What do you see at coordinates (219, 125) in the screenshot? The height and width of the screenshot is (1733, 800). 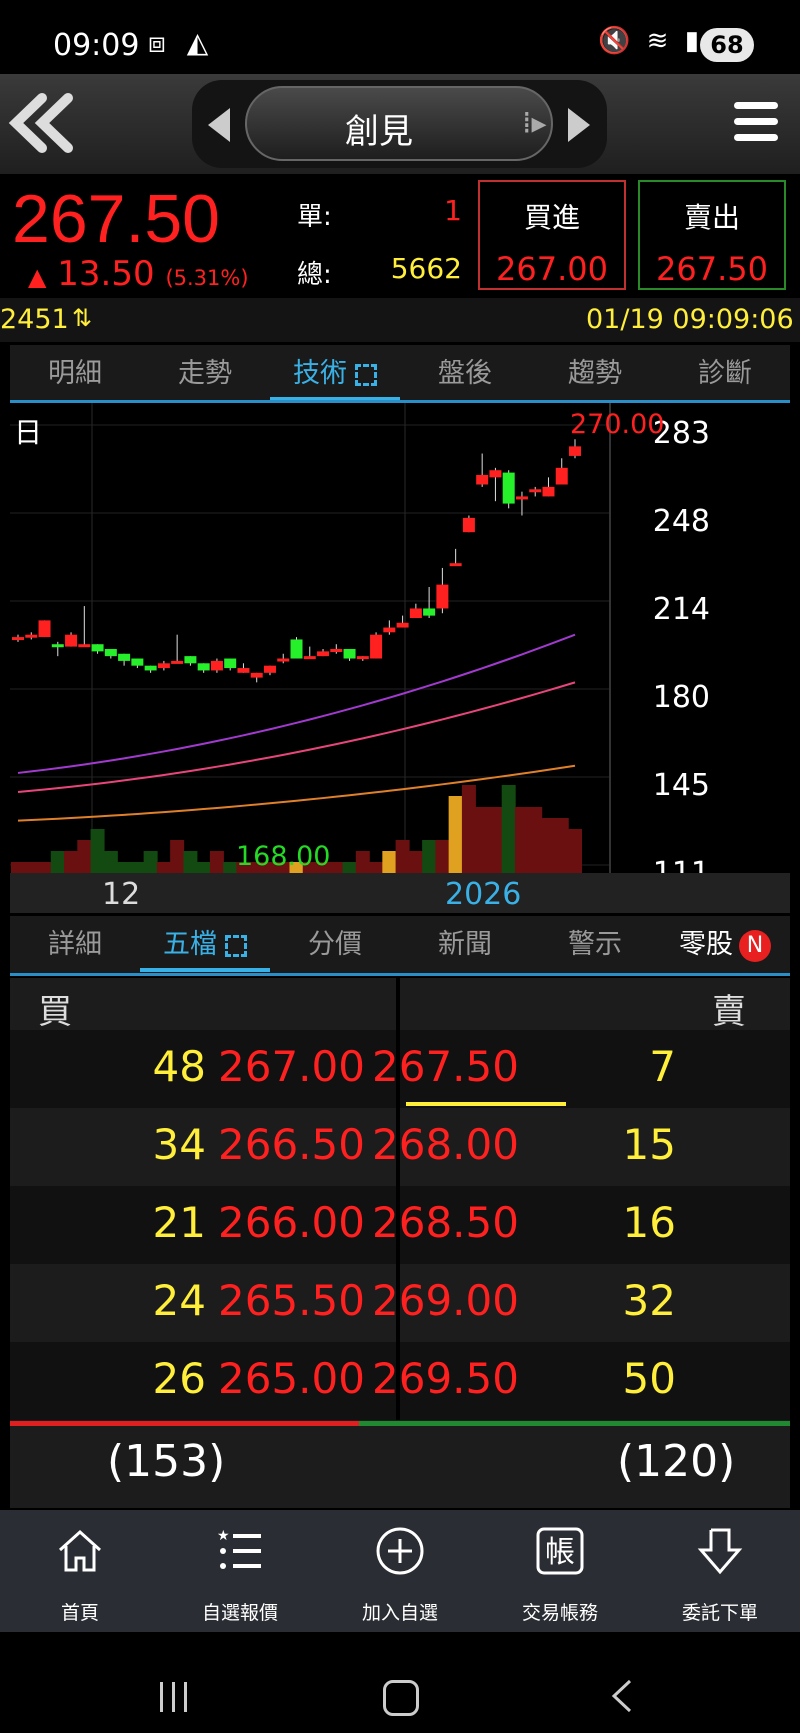 I see `prev-stock-arrow-icon` at bounding box center [219, 125].